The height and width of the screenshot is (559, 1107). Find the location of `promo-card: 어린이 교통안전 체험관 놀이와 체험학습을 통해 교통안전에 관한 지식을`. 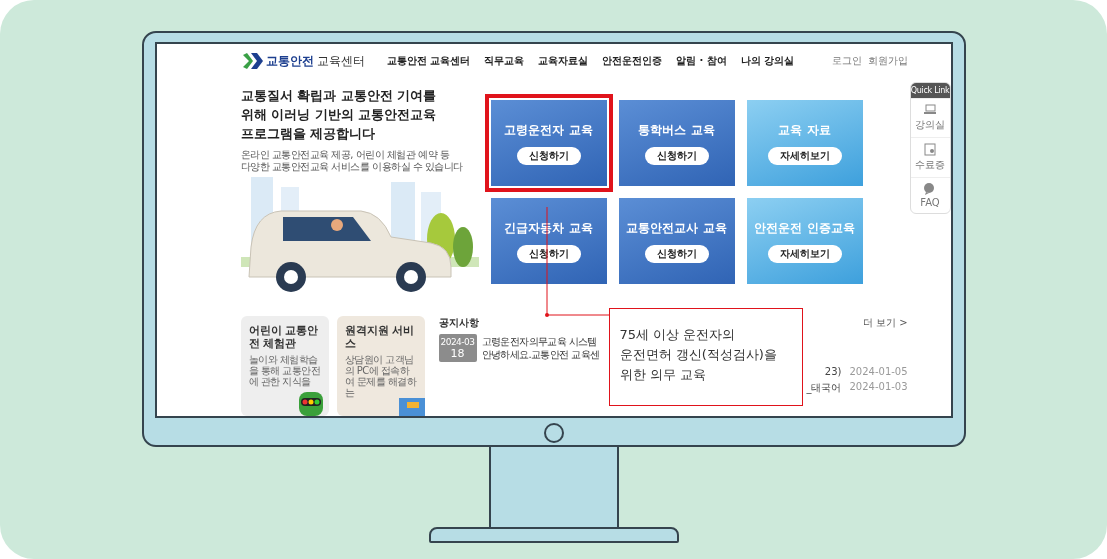

promo-card: 어린이 교통안전 체험관 놀이와 체험학습을 통해 교통안전에 관한 지식을 is located at coordinates (284, 366).